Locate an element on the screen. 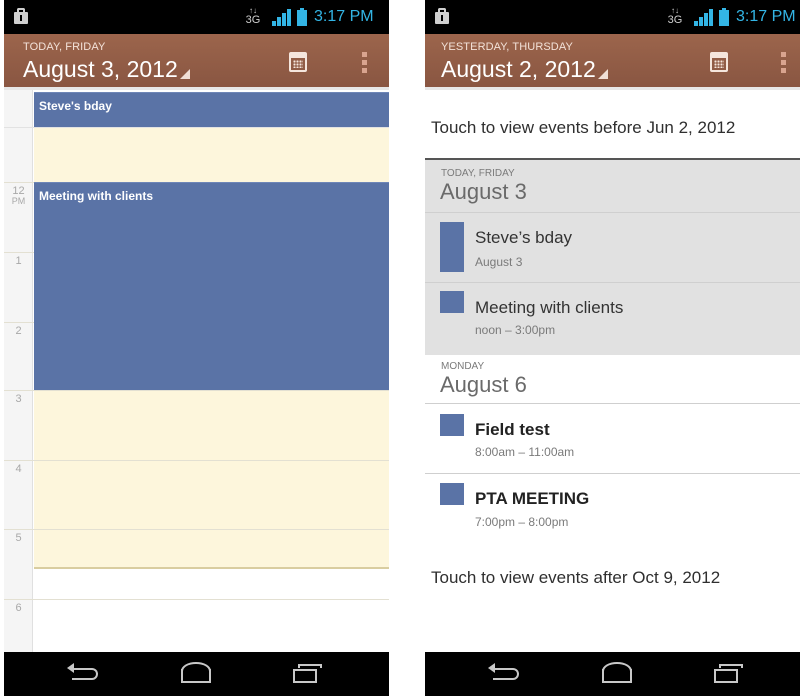 This screenshot has height=696, width=800. event-title: Steve’s bday is located at coordinates (524, 237).